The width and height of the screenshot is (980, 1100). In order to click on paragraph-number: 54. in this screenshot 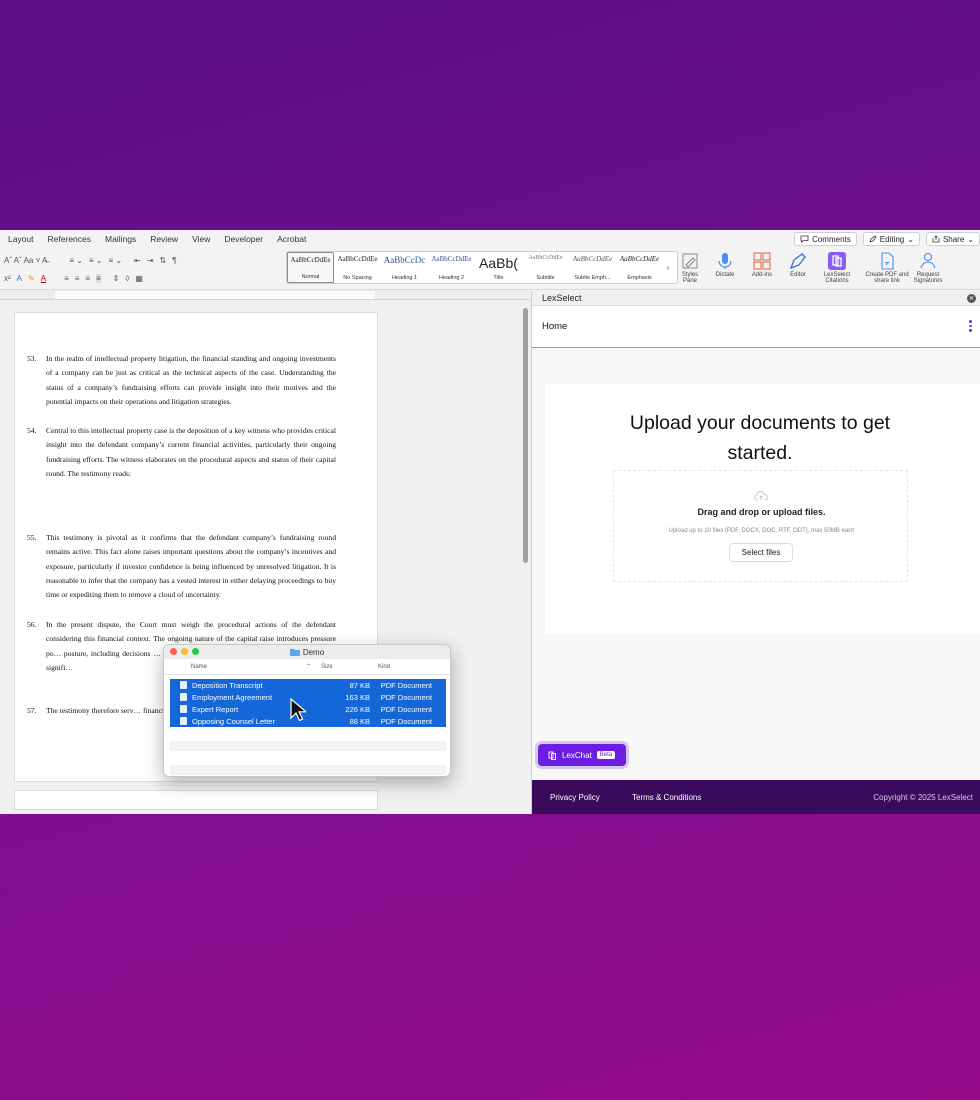, I will do `click(32, 430)`.